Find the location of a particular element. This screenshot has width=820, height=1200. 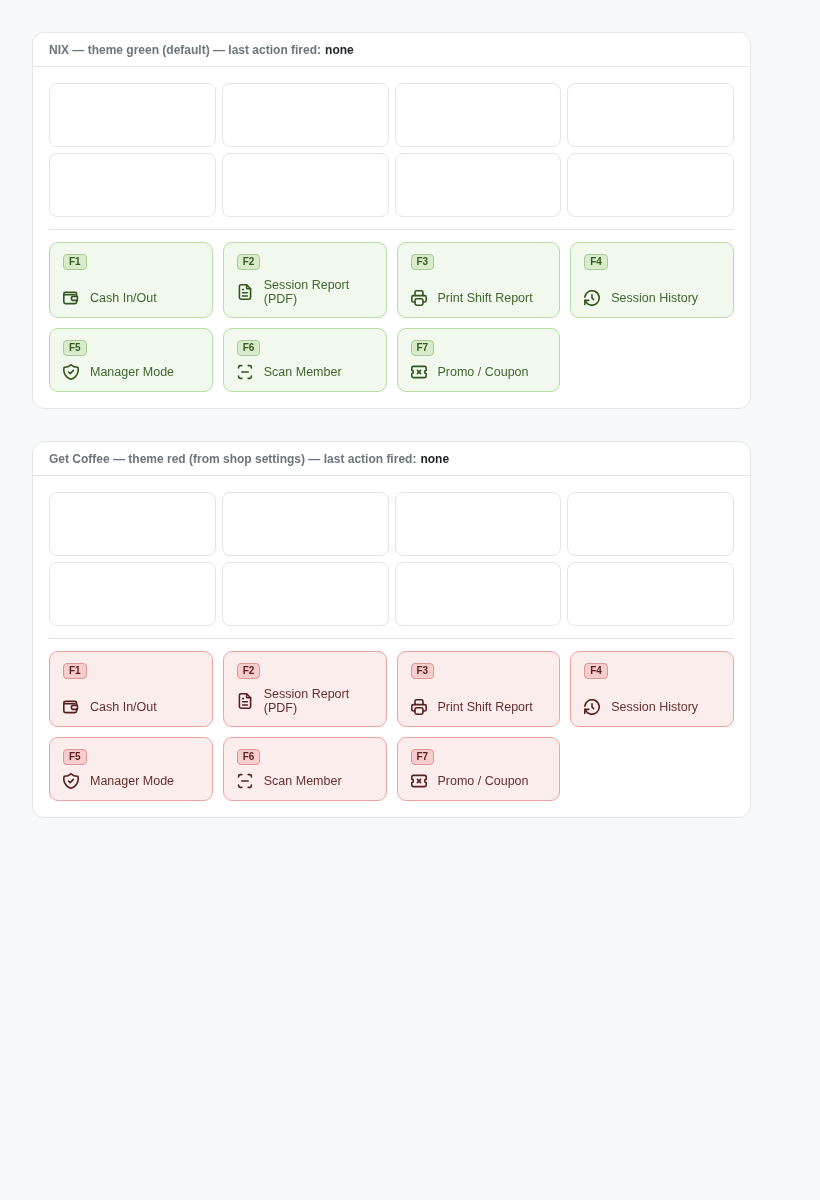

panel-title: NIX — theme green (default) — last action fired: is located at coordinates (185, 50).